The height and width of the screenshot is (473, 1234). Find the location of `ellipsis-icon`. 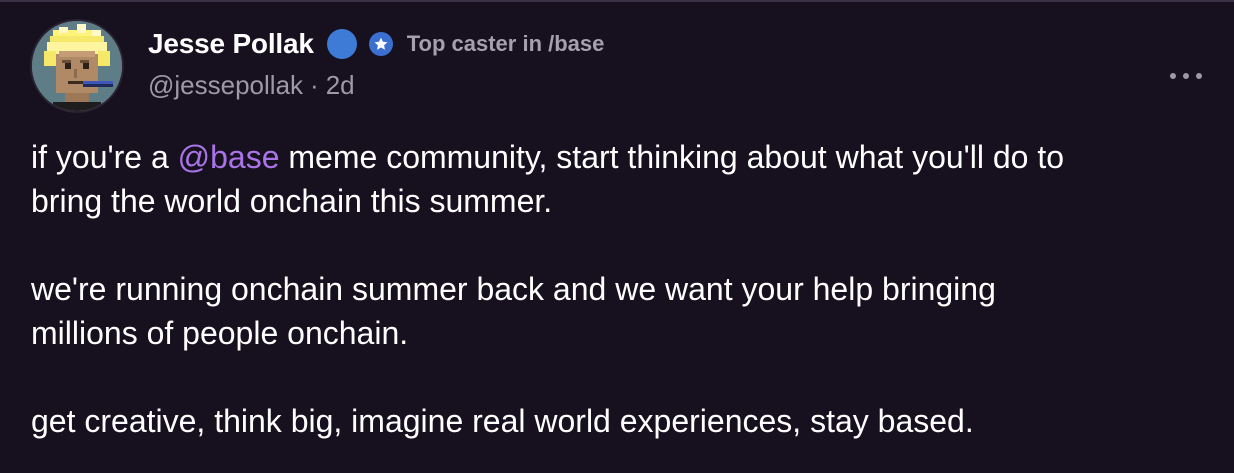

ellipsis-icon is located at coordinates (1186, 76).